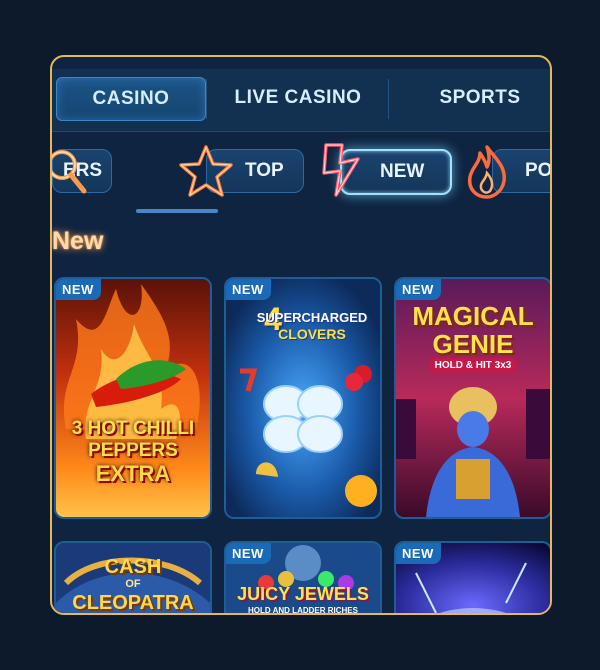 The image size is (600, 670). What do you see at coordinates (302, 186) in the screenshot?
I see `category-row: ERS TOP NEW PO` at bounding box center [302, 186].